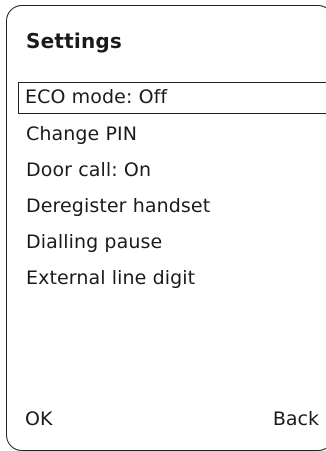  I want to click on menu-item-external-line-digit: External line digit, so click(172, 280).